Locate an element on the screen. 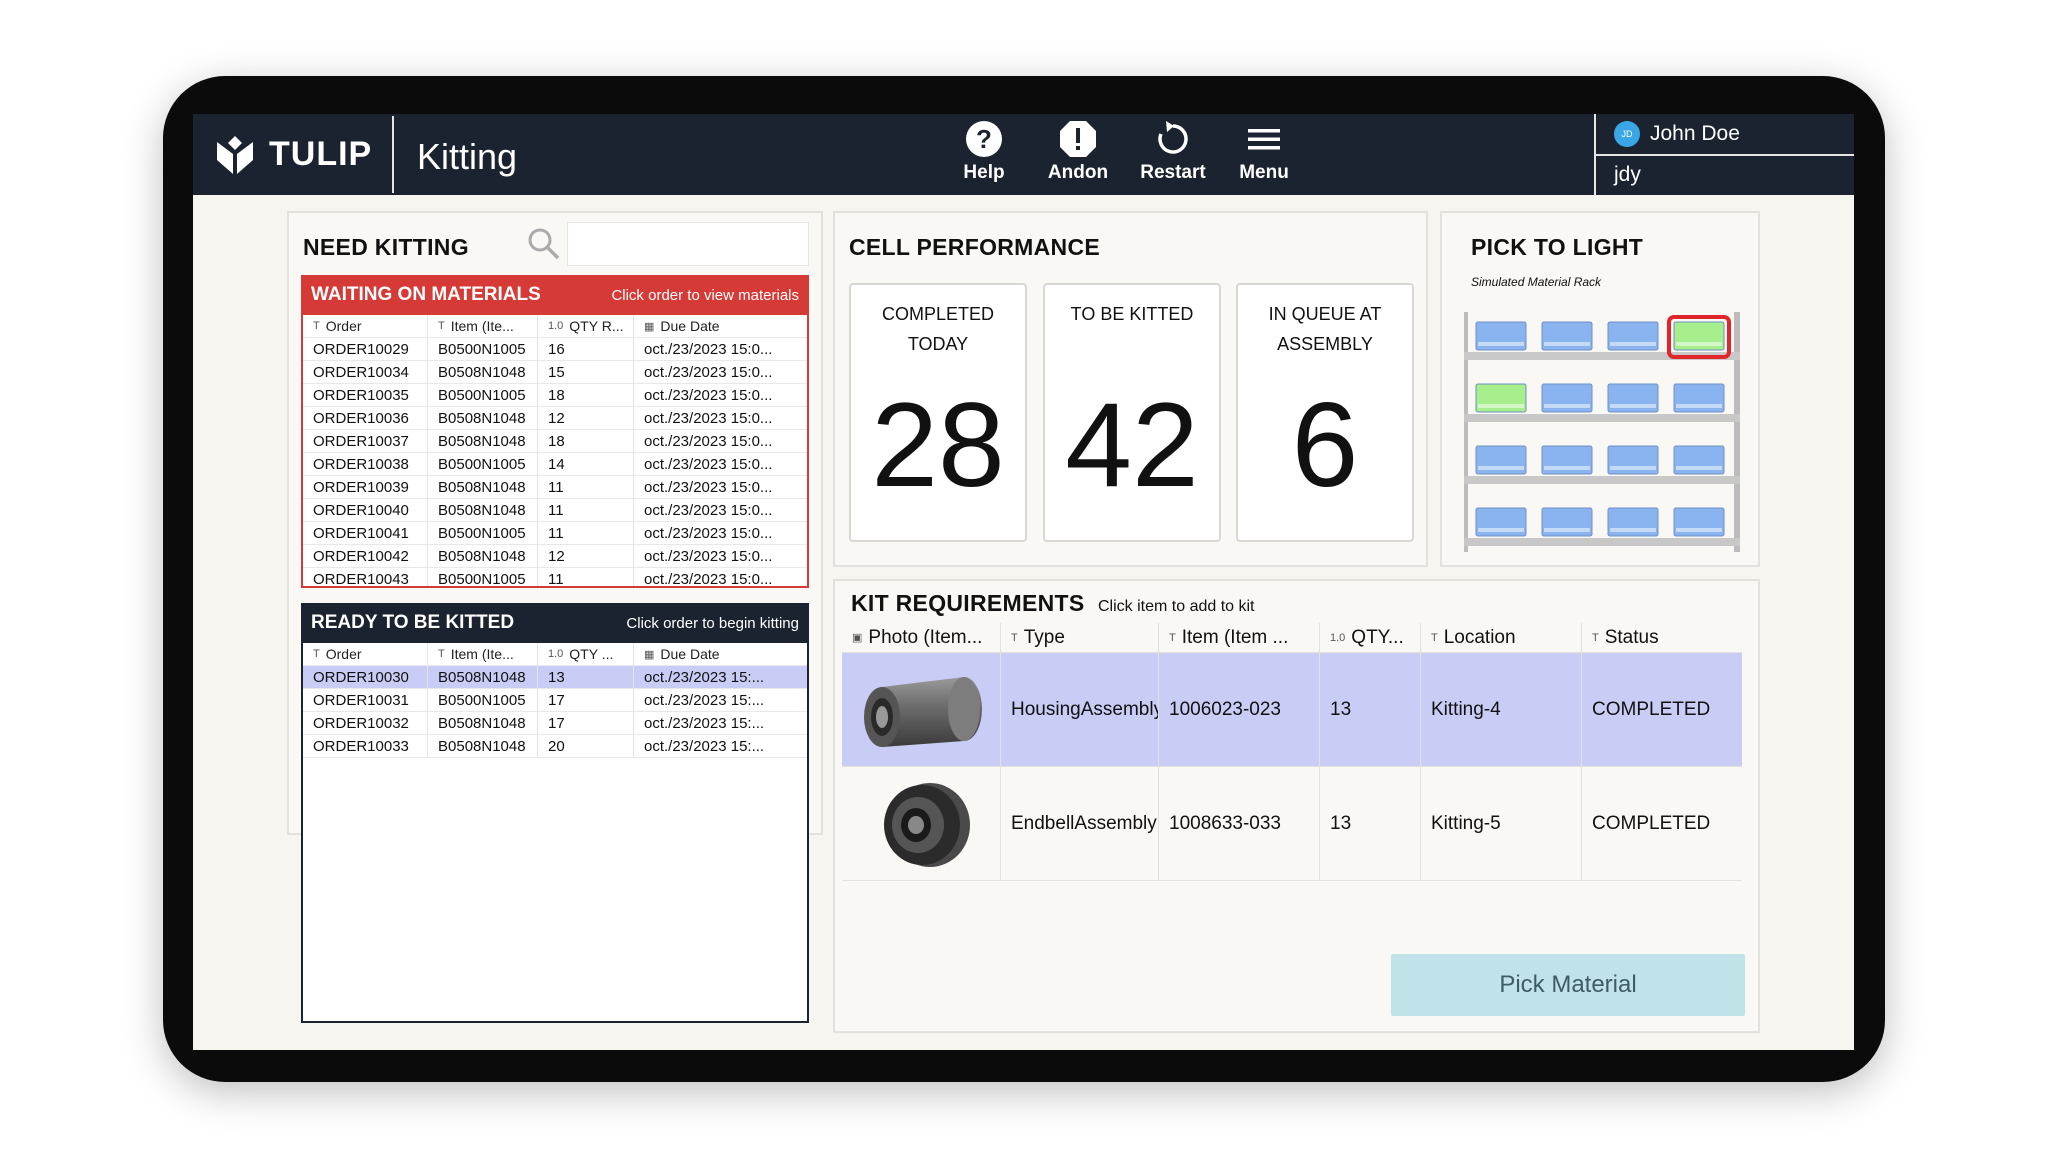  table-cell: ORDER10033 is located at coordinates (365, 746).